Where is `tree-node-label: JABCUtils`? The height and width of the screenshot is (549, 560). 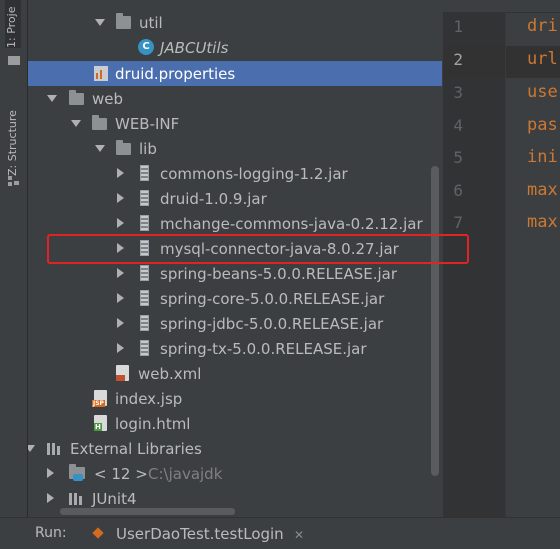
tree-node-label: JABCUtils is located at coordinates (194, 47).